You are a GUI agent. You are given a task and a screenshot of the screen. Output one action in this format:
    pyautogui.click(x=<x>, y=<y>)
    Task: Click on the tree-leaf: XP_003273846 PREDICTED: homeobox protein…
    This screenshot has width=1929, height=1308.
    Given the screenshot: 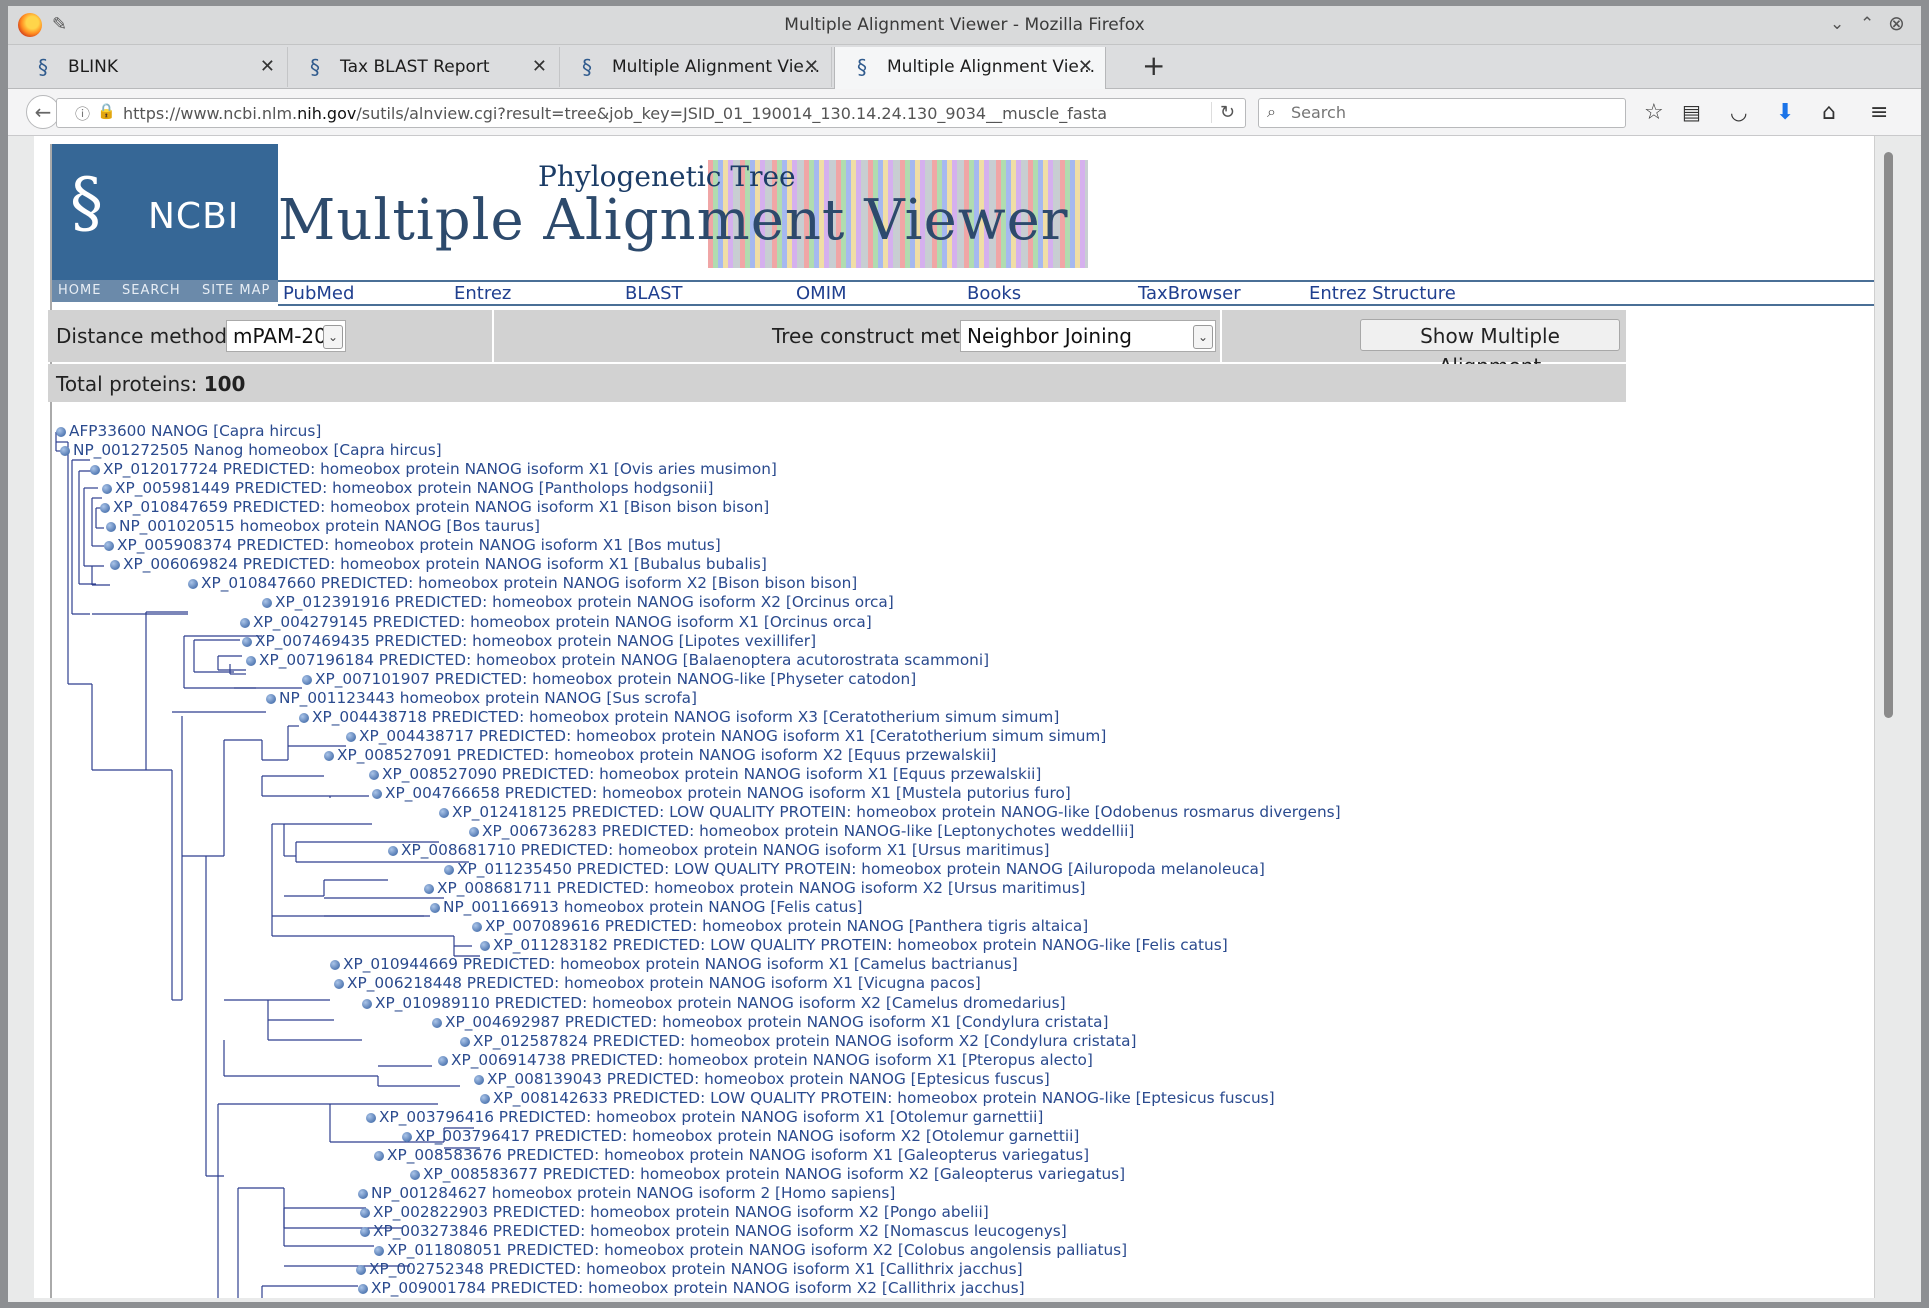 What is the action you would take?
    pyautogui.click(x=713, y=1231)
    